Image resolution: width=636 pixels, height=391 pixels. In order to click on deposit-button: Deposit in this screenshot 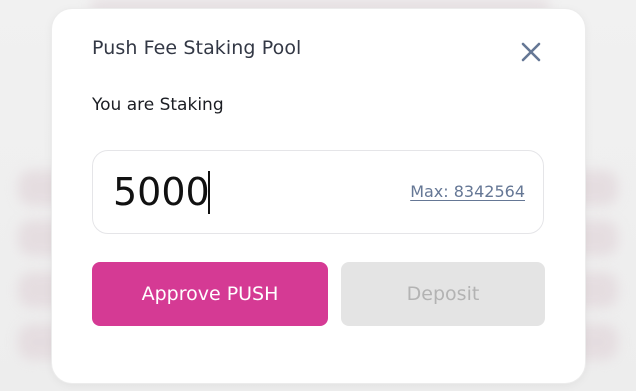, I will do `click(443, 294)`.